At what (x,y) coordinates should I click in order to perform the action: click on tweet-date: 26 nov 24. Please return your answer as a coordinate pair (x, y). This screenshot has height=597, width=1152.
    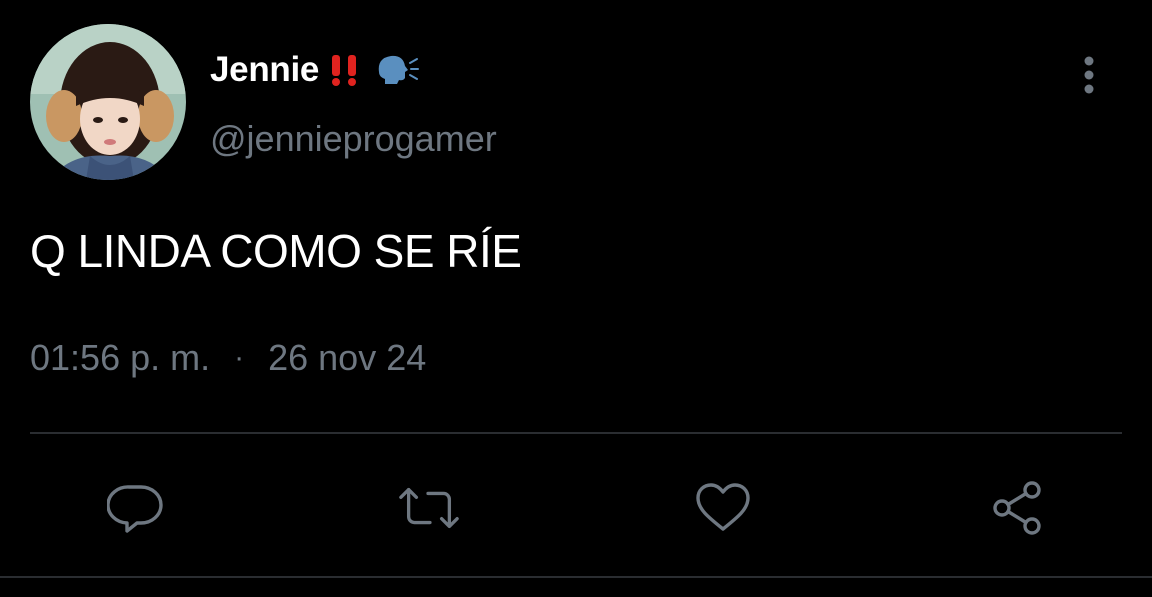
    Looking at the image, I should click on (347, 358).